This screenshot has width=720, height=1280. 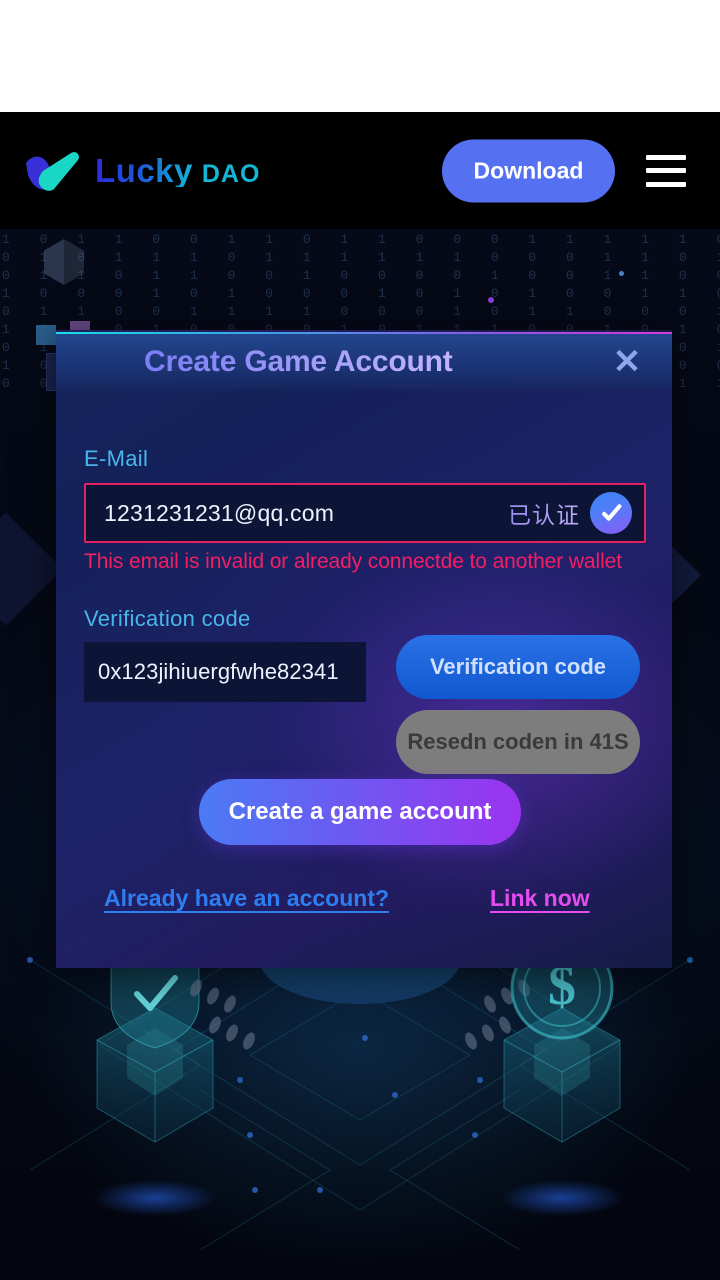 I want to click on verification-code-input, so click(x=225, y=672).